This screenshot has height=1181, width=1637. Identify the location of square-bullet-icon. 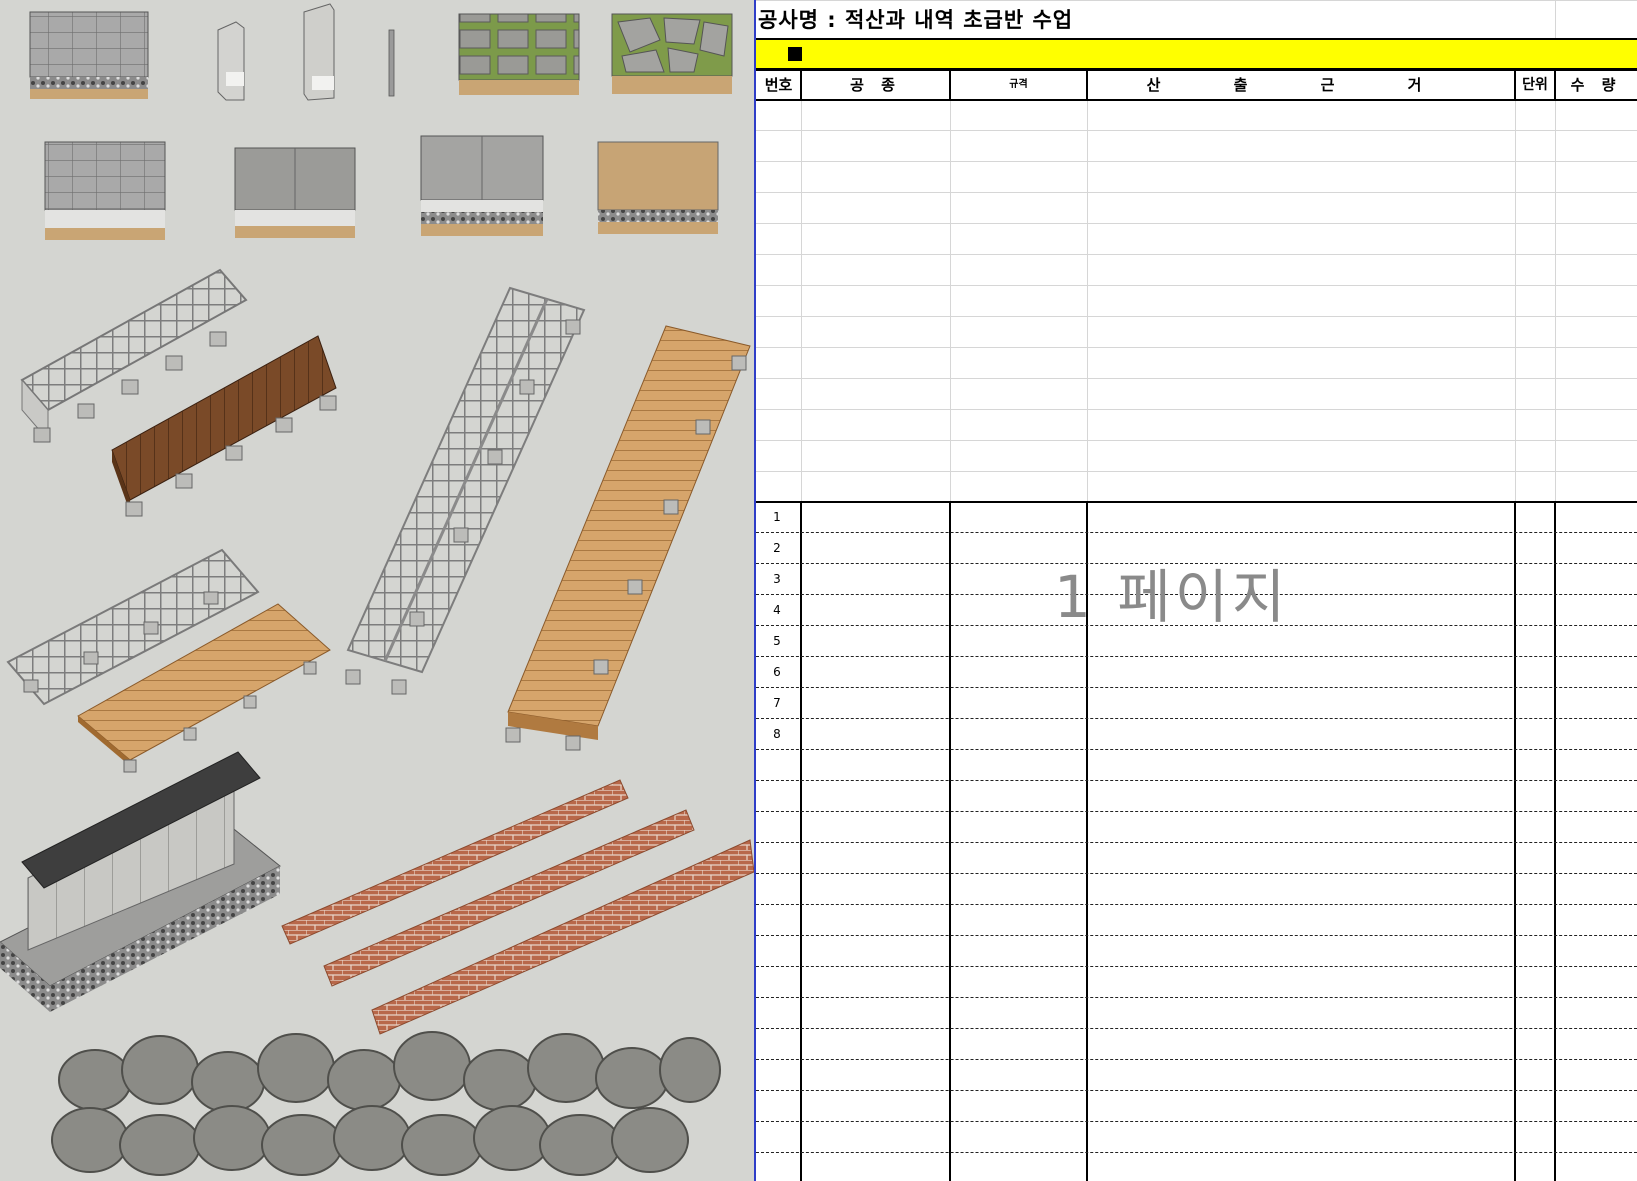
(795, 54).